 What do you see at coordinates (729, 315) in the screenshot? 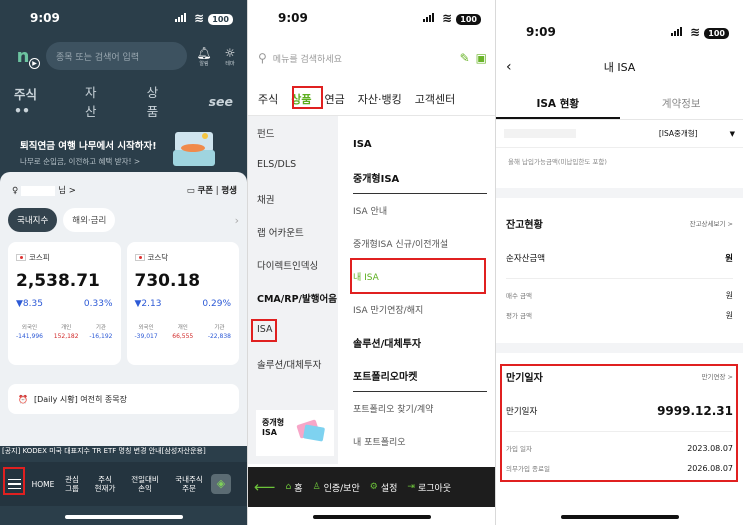
I see `eval-amount-value: 원` at bounding box center [729, 315].